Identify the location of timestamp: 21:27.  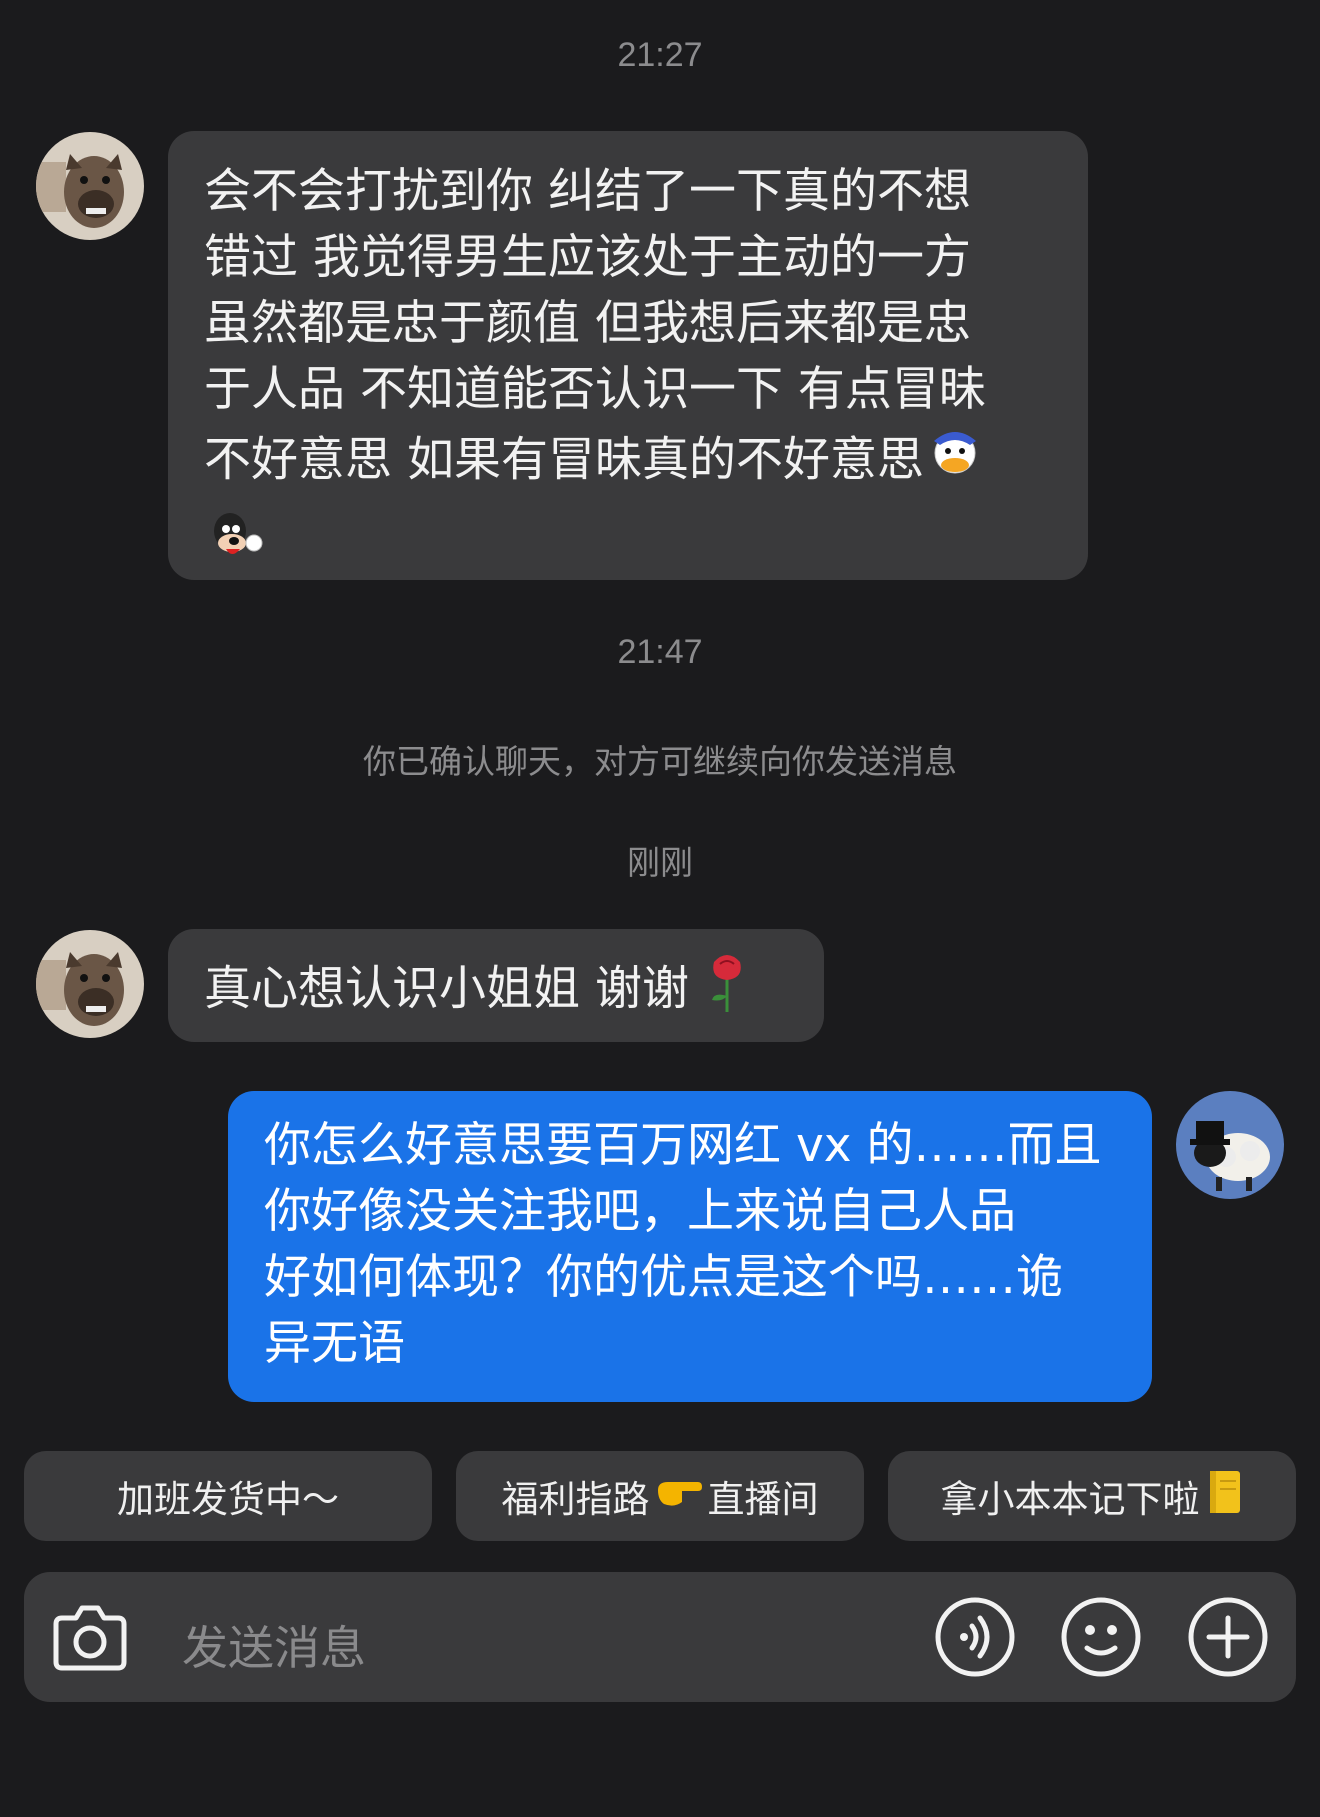
(660, 55).